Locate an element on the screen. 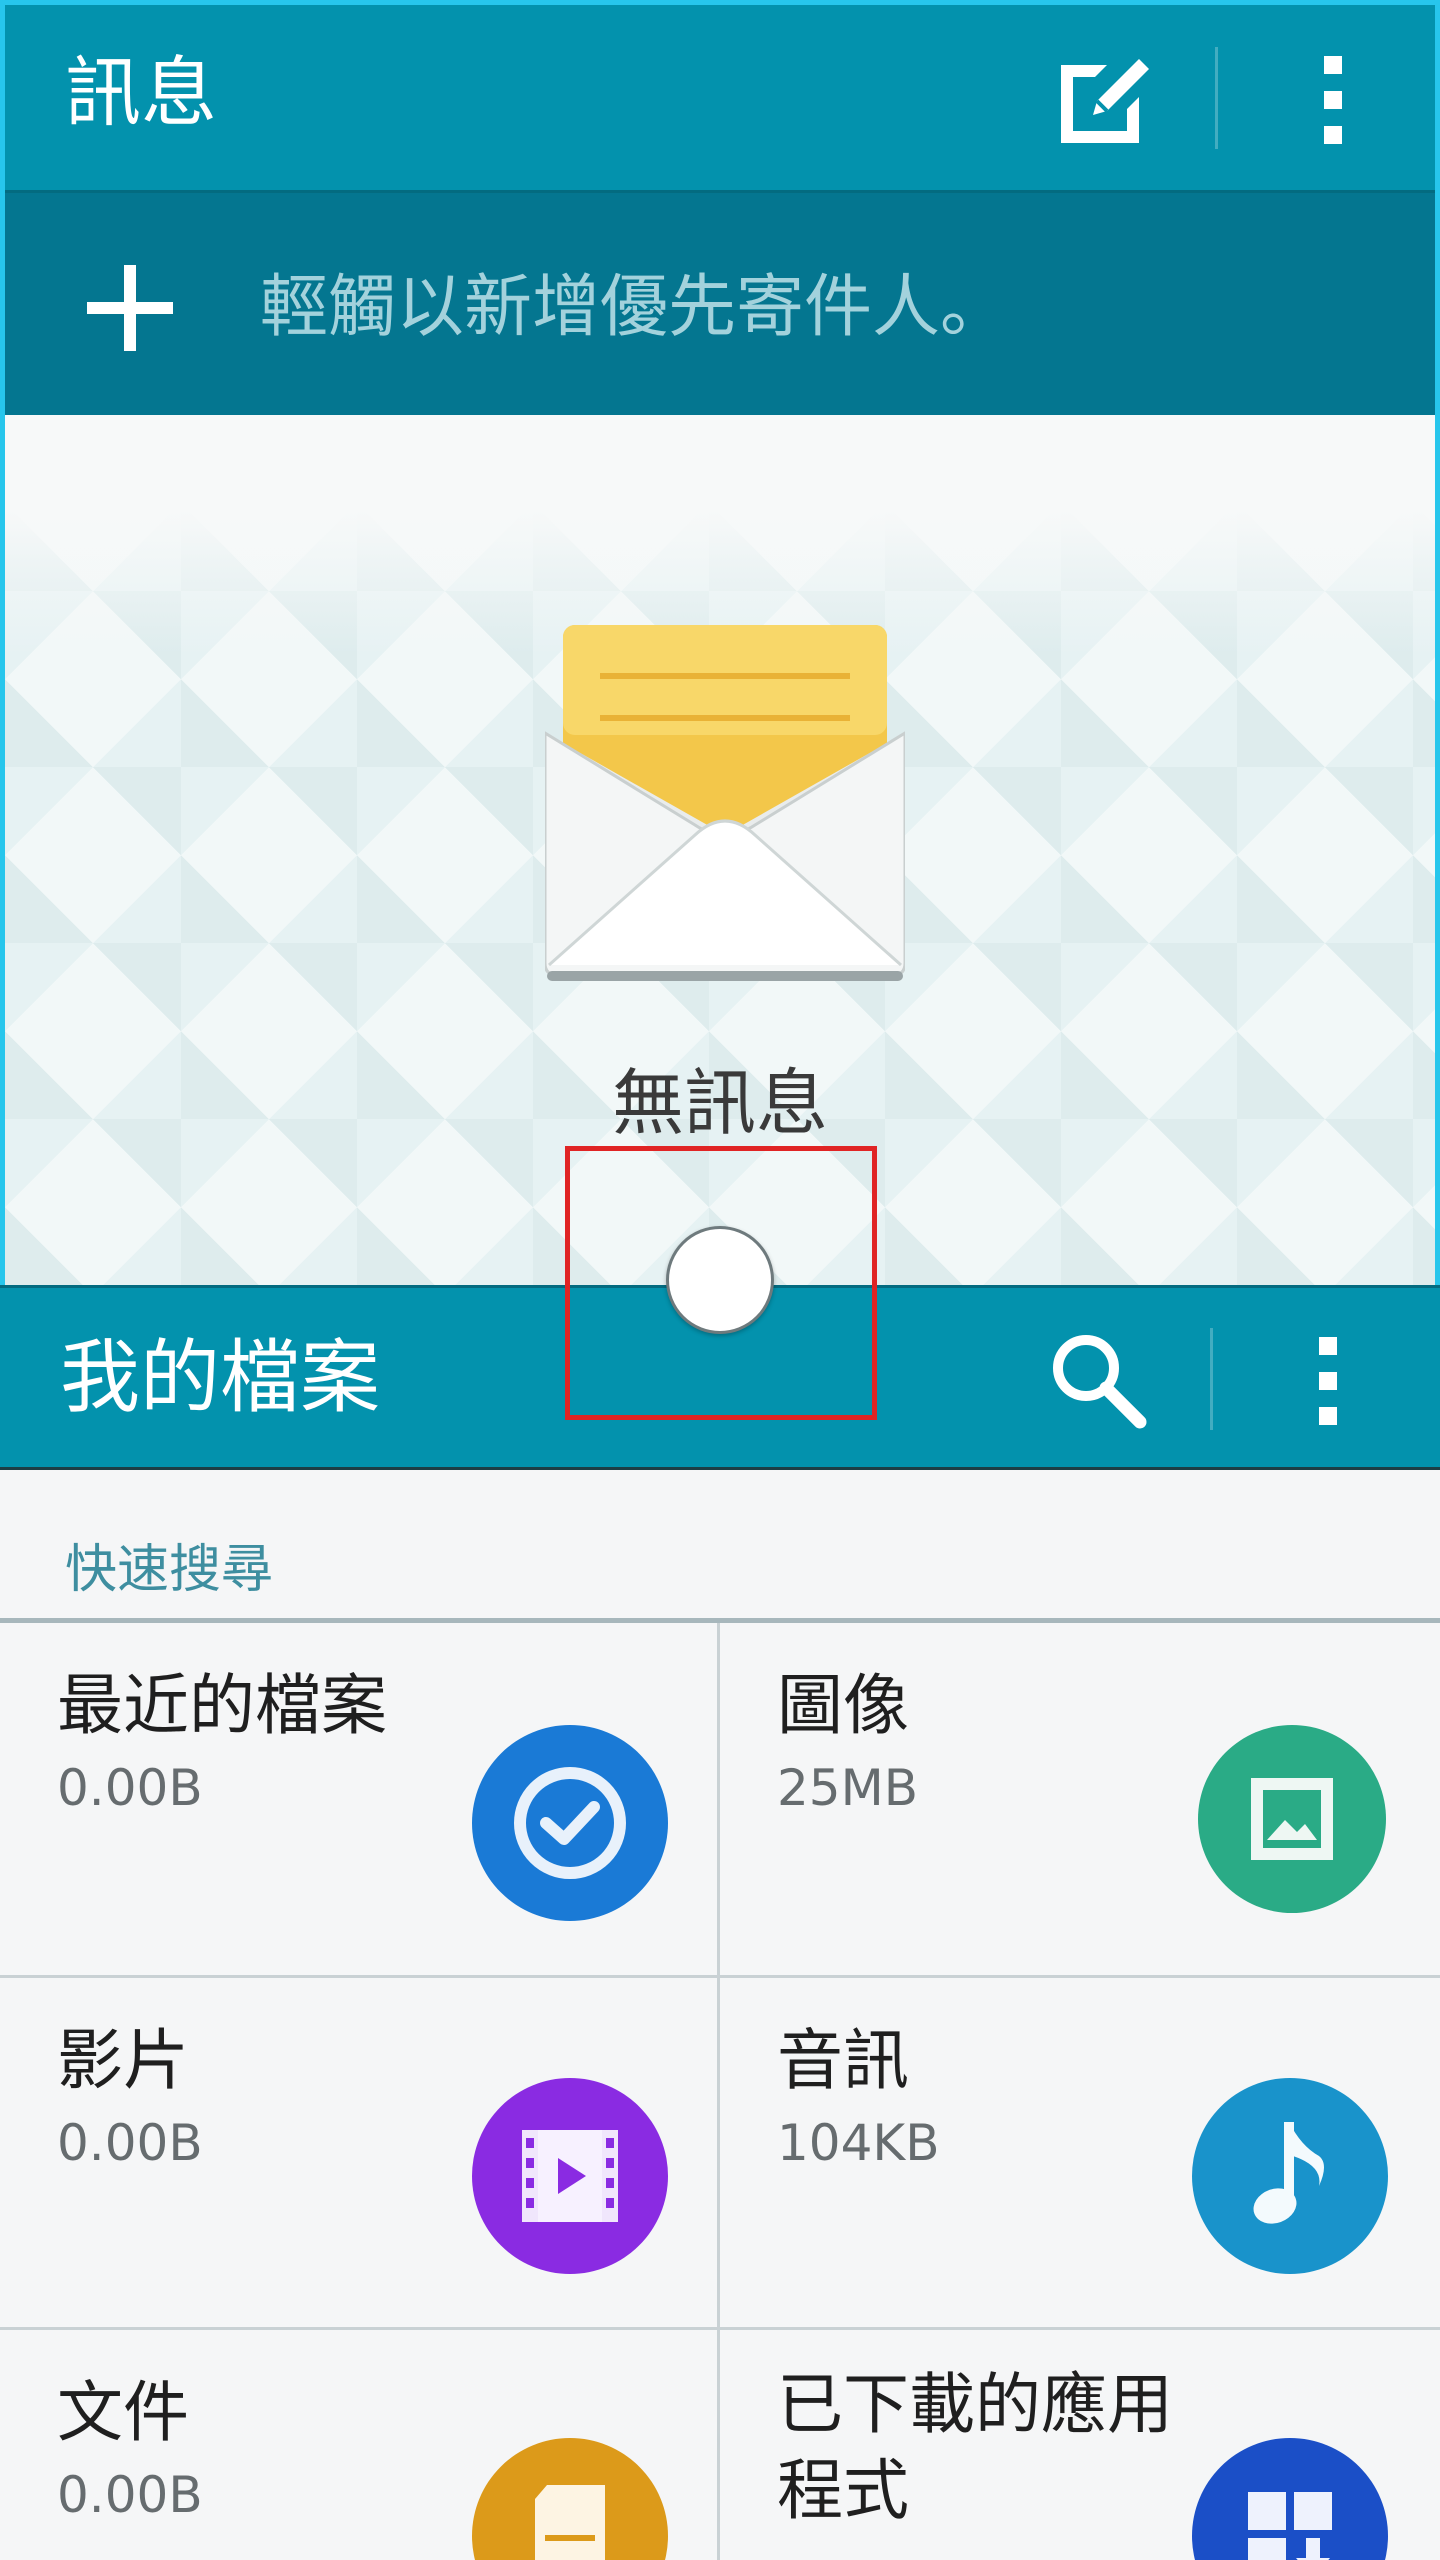 This screenshot has width=1440, height=2560. messages-title: 訊息 is located at coordinates (141, 92).